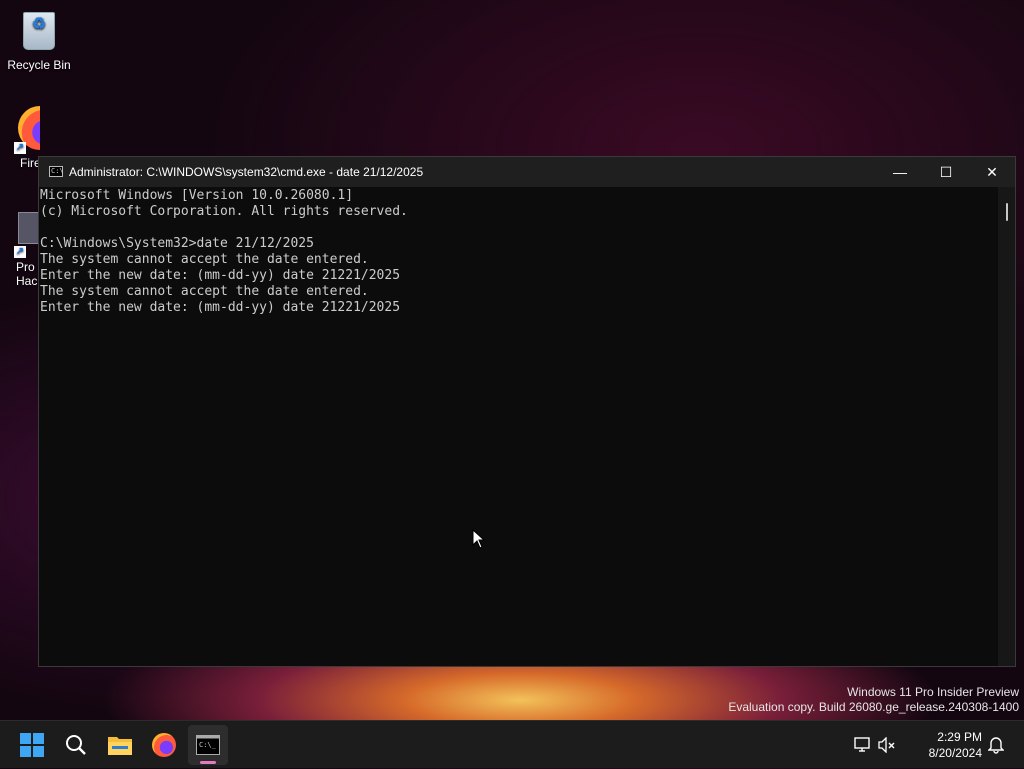 This screenshot has height=769, width=1024. Describe the element at coordinates (177, 243) in the screenshot. I see `terminal-line: C:\Windows\System32>date 21/12/2025` at that location.